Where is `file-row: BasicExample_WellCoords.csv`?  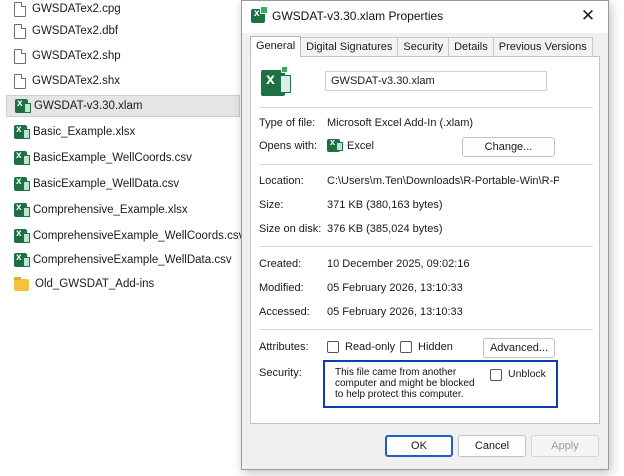
file-row: BasicExample_WellCoords.csv is located at coordinates (123, 158).